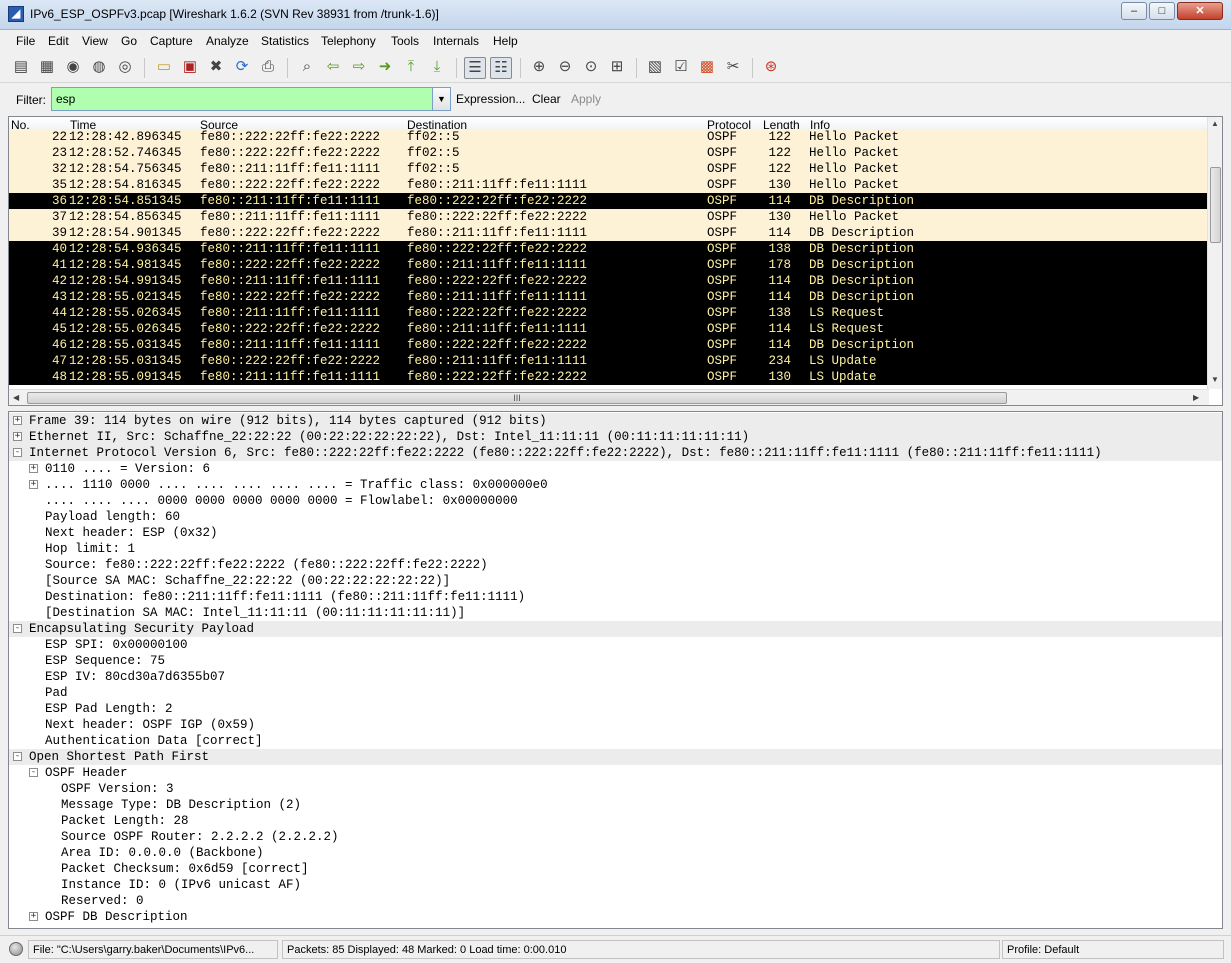 The image size is (1231, 963). I want to click on protocol-tree-field: Packet Length: 28, so click(615, 821).